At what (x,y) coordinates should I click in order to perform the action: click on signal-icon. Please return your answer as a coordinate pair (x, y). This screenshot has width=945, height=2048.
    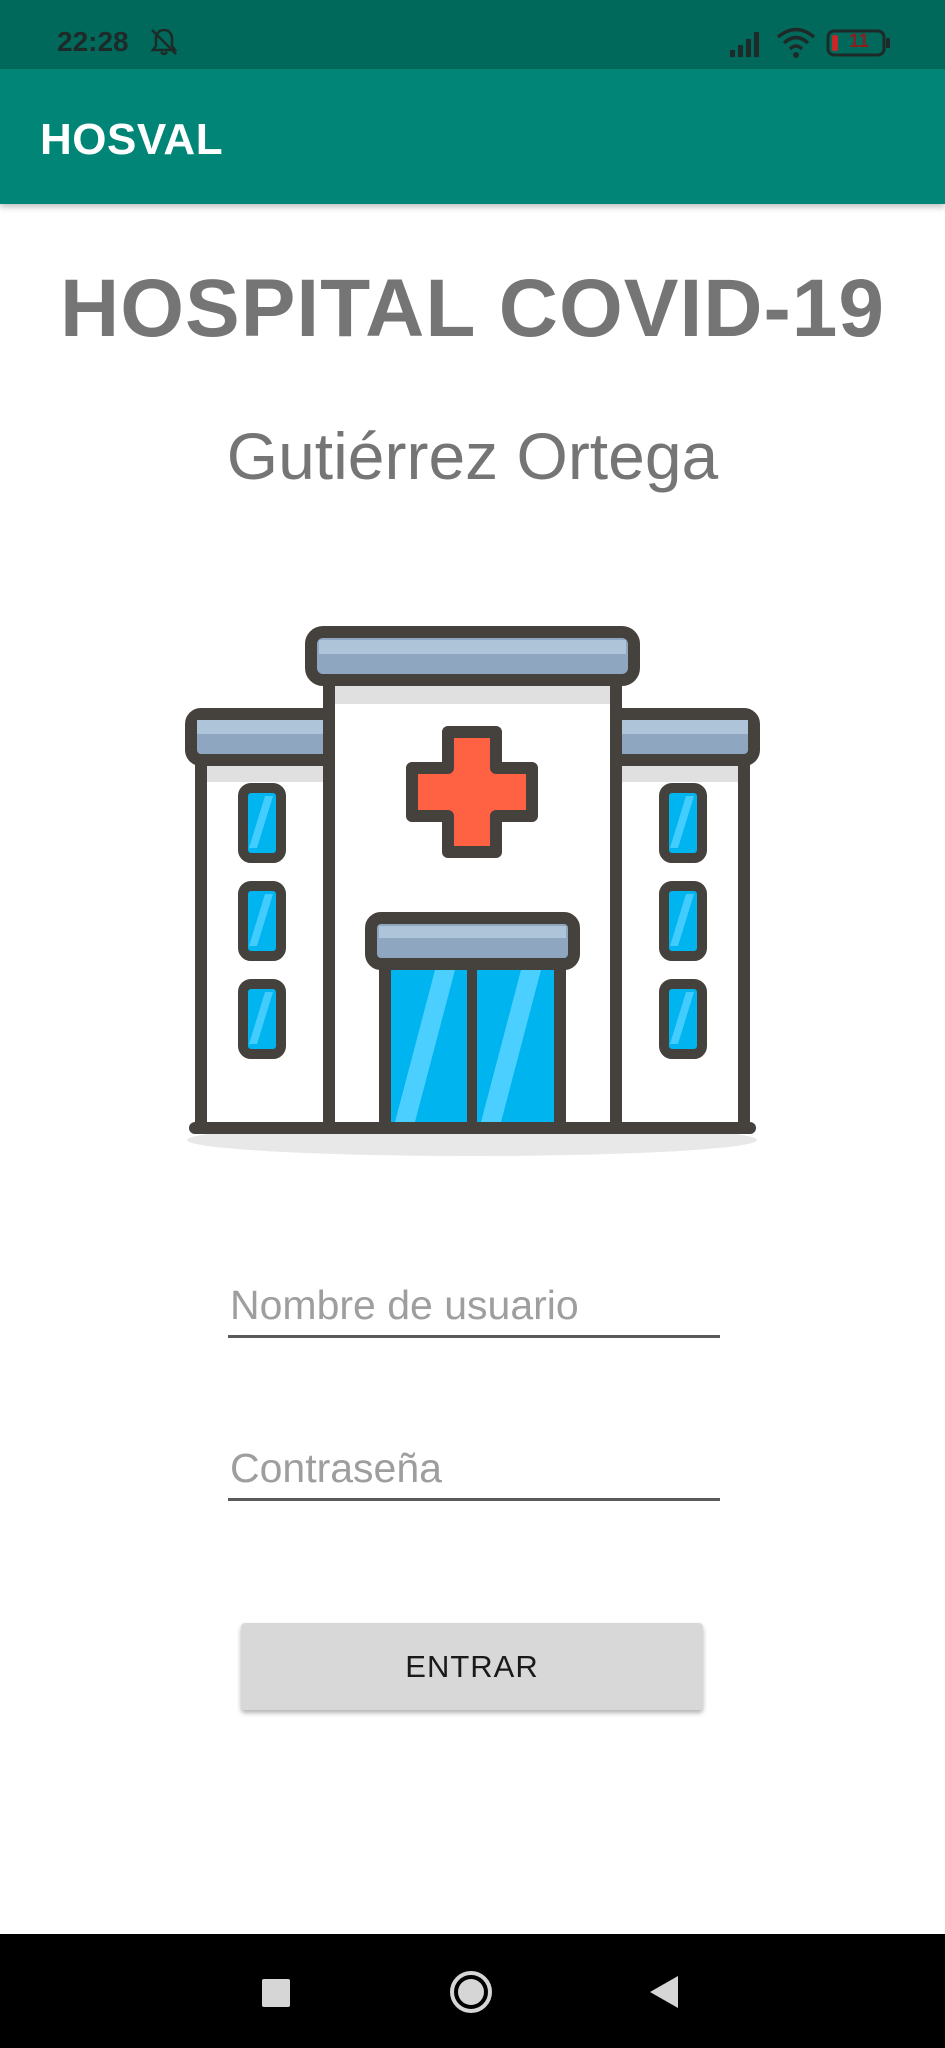
    Looking at the image, I should click on (744, 44).